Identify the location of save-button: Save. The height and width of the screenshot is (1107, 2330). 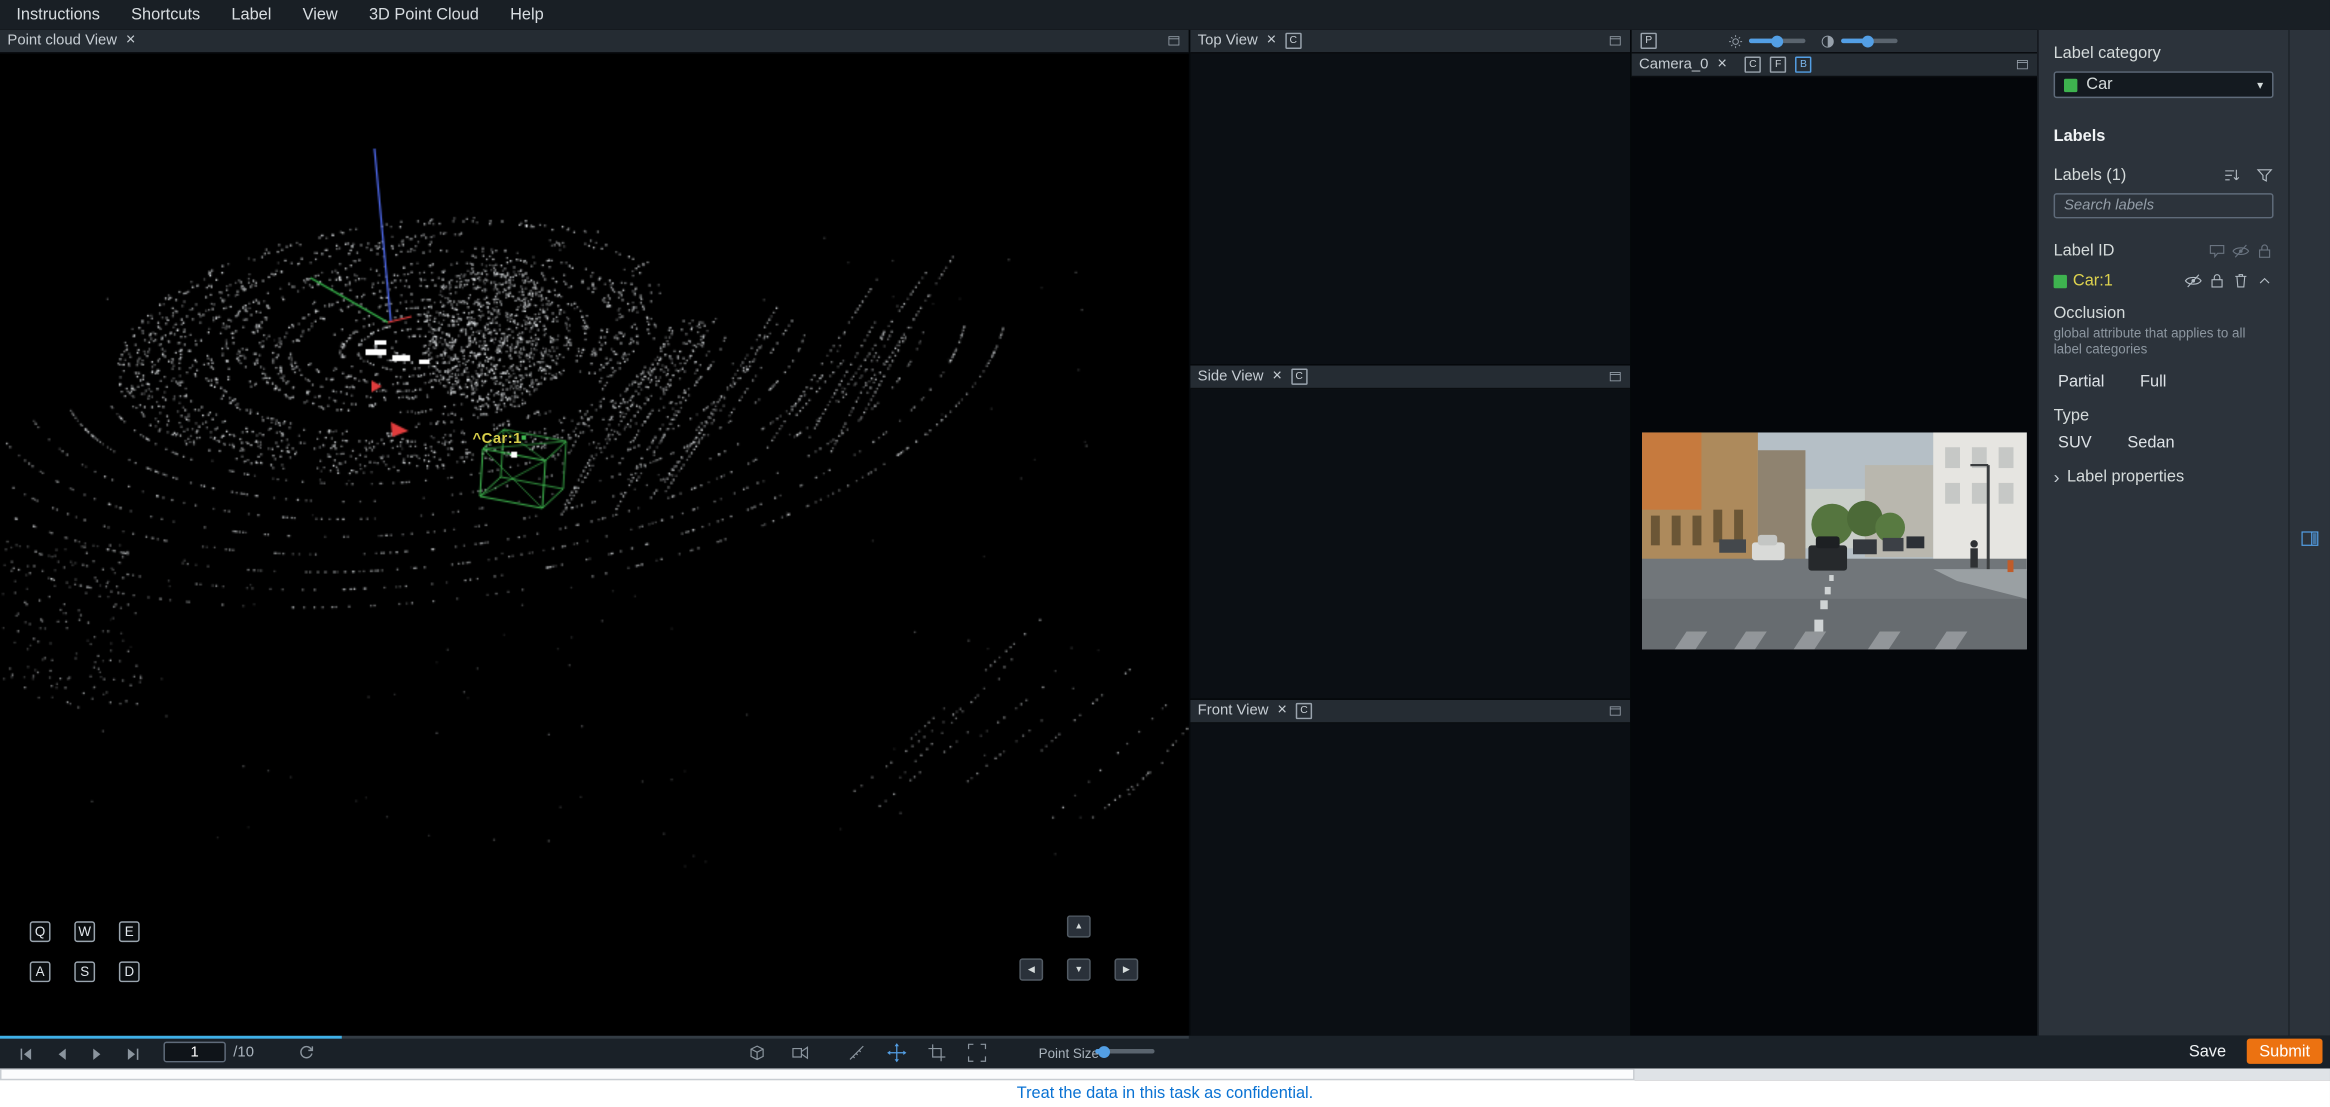
(2207, 1052).